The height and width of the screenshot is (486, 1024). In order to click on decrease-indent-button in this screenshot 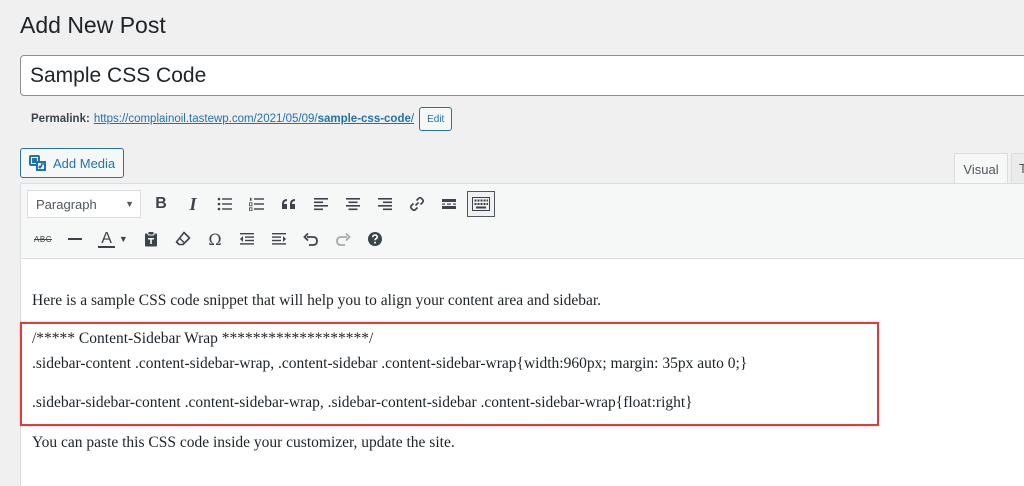, I will do `click(247, 239)`.